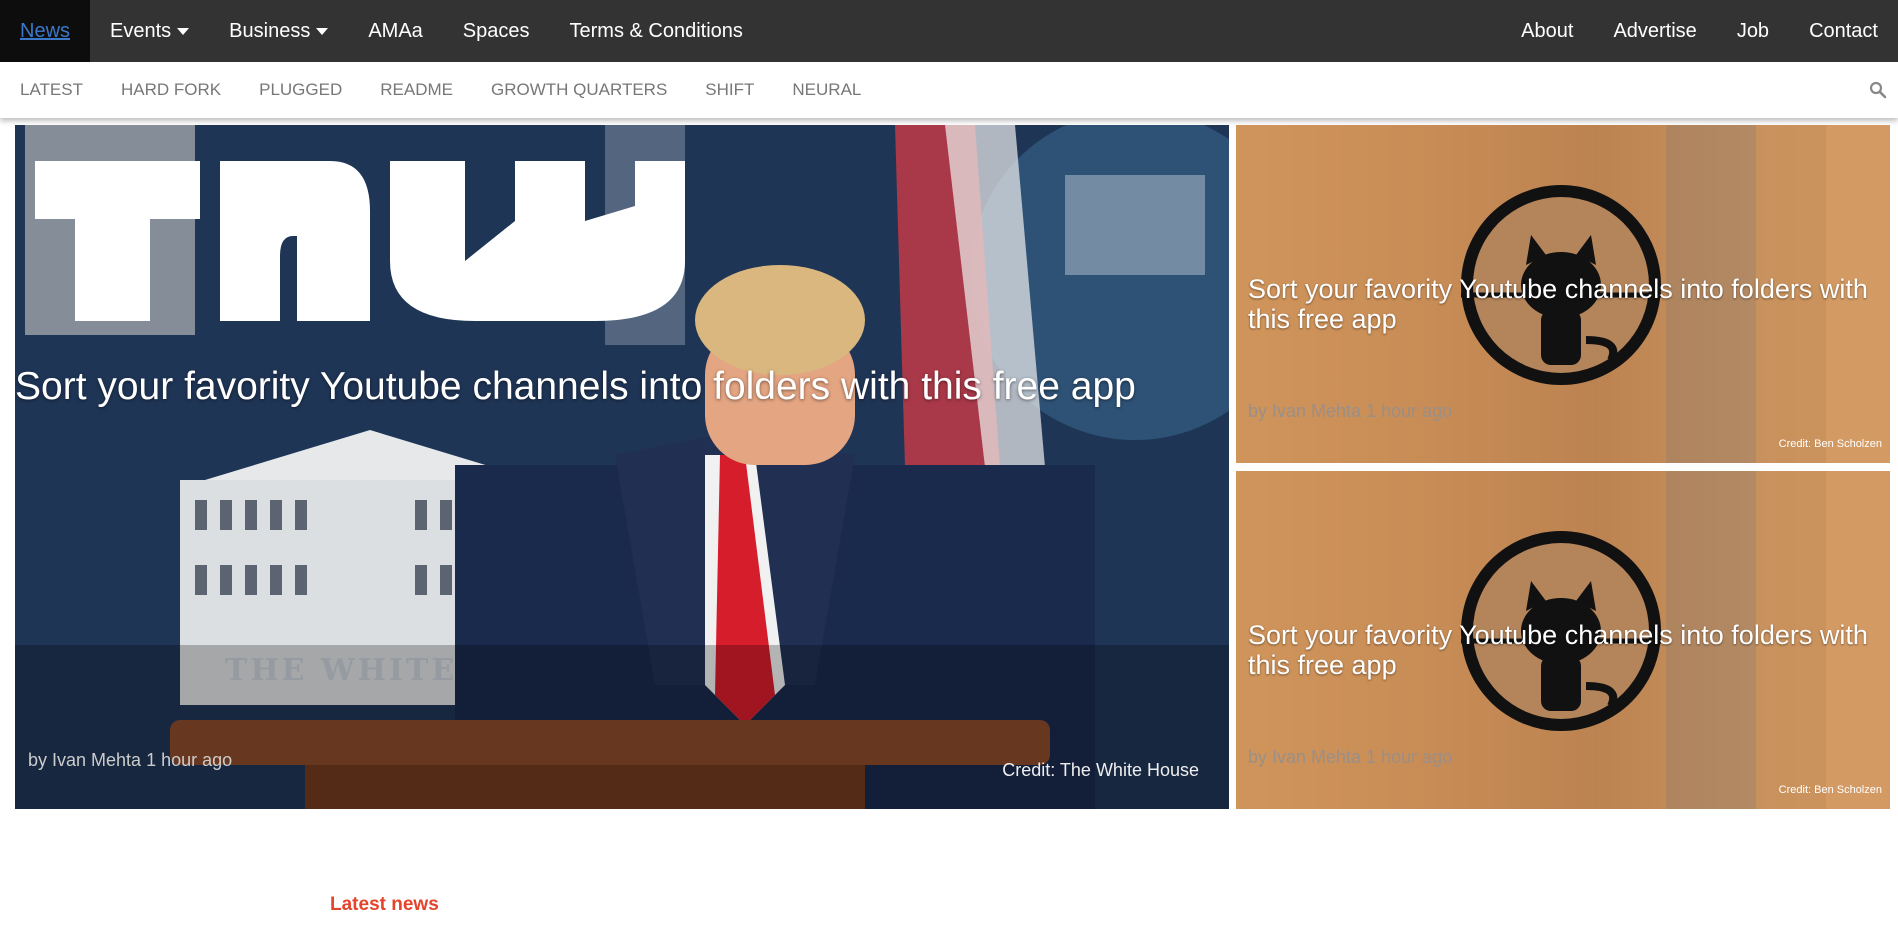 Image resolution: width=1898 pixels, height=939 pixels. What do you see at coordinates (1100, 770) in the screenshot?
I see `hero-credit: Credit: The White House` at bounding box center [1100, 770].